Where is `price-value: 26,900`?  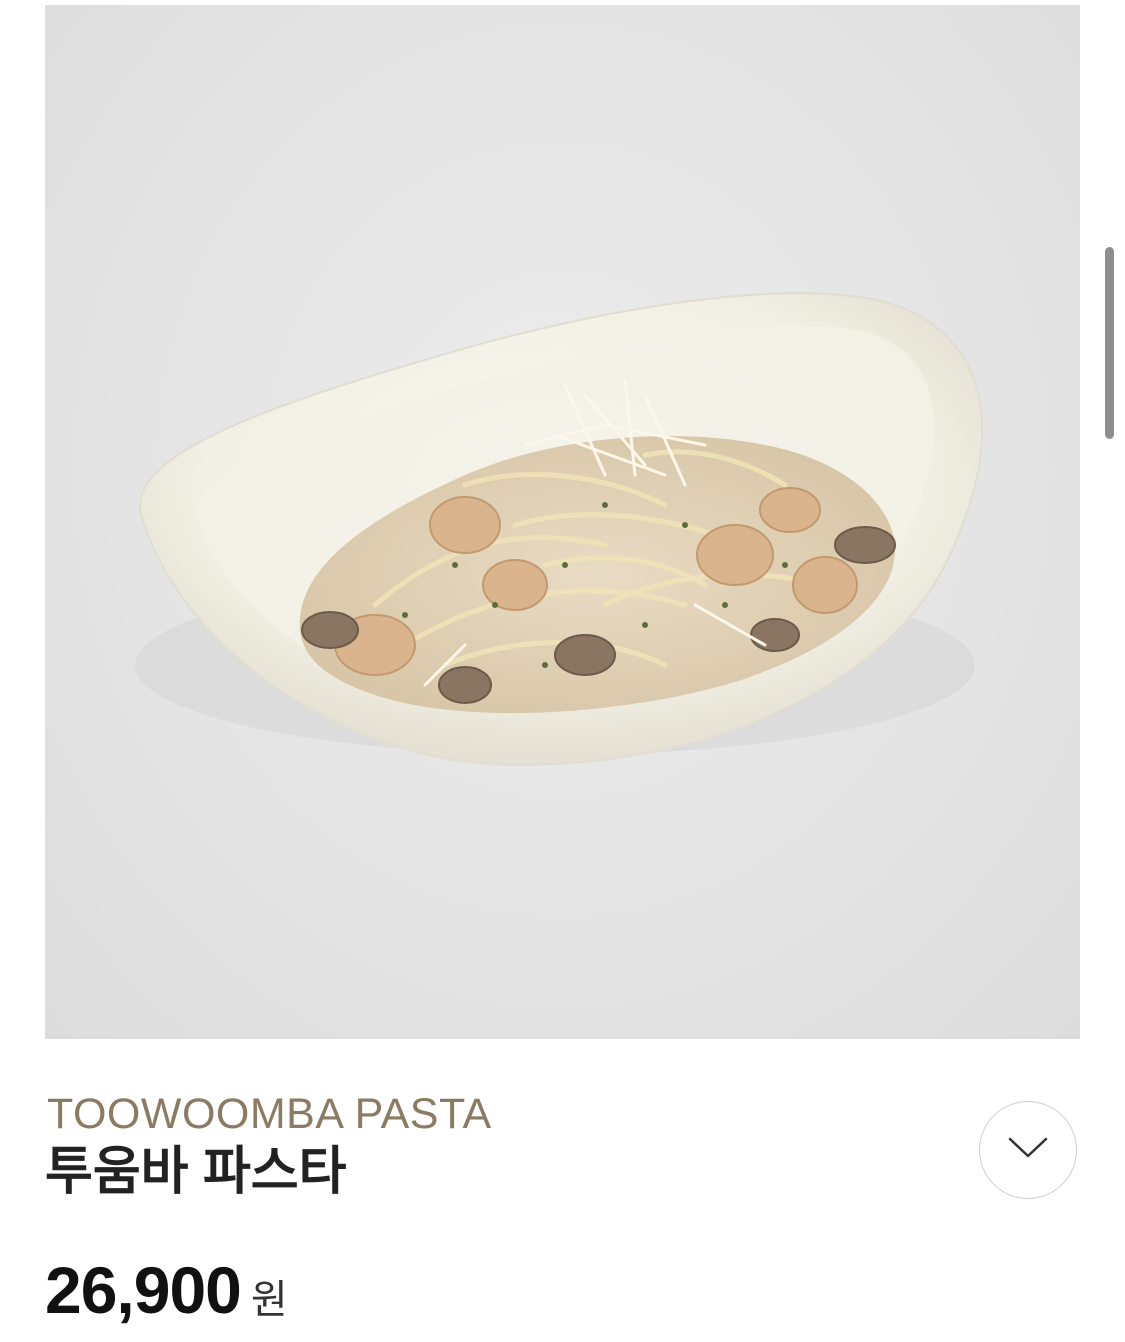
price-value: 26,900 is located at coordinates (143, 1290).